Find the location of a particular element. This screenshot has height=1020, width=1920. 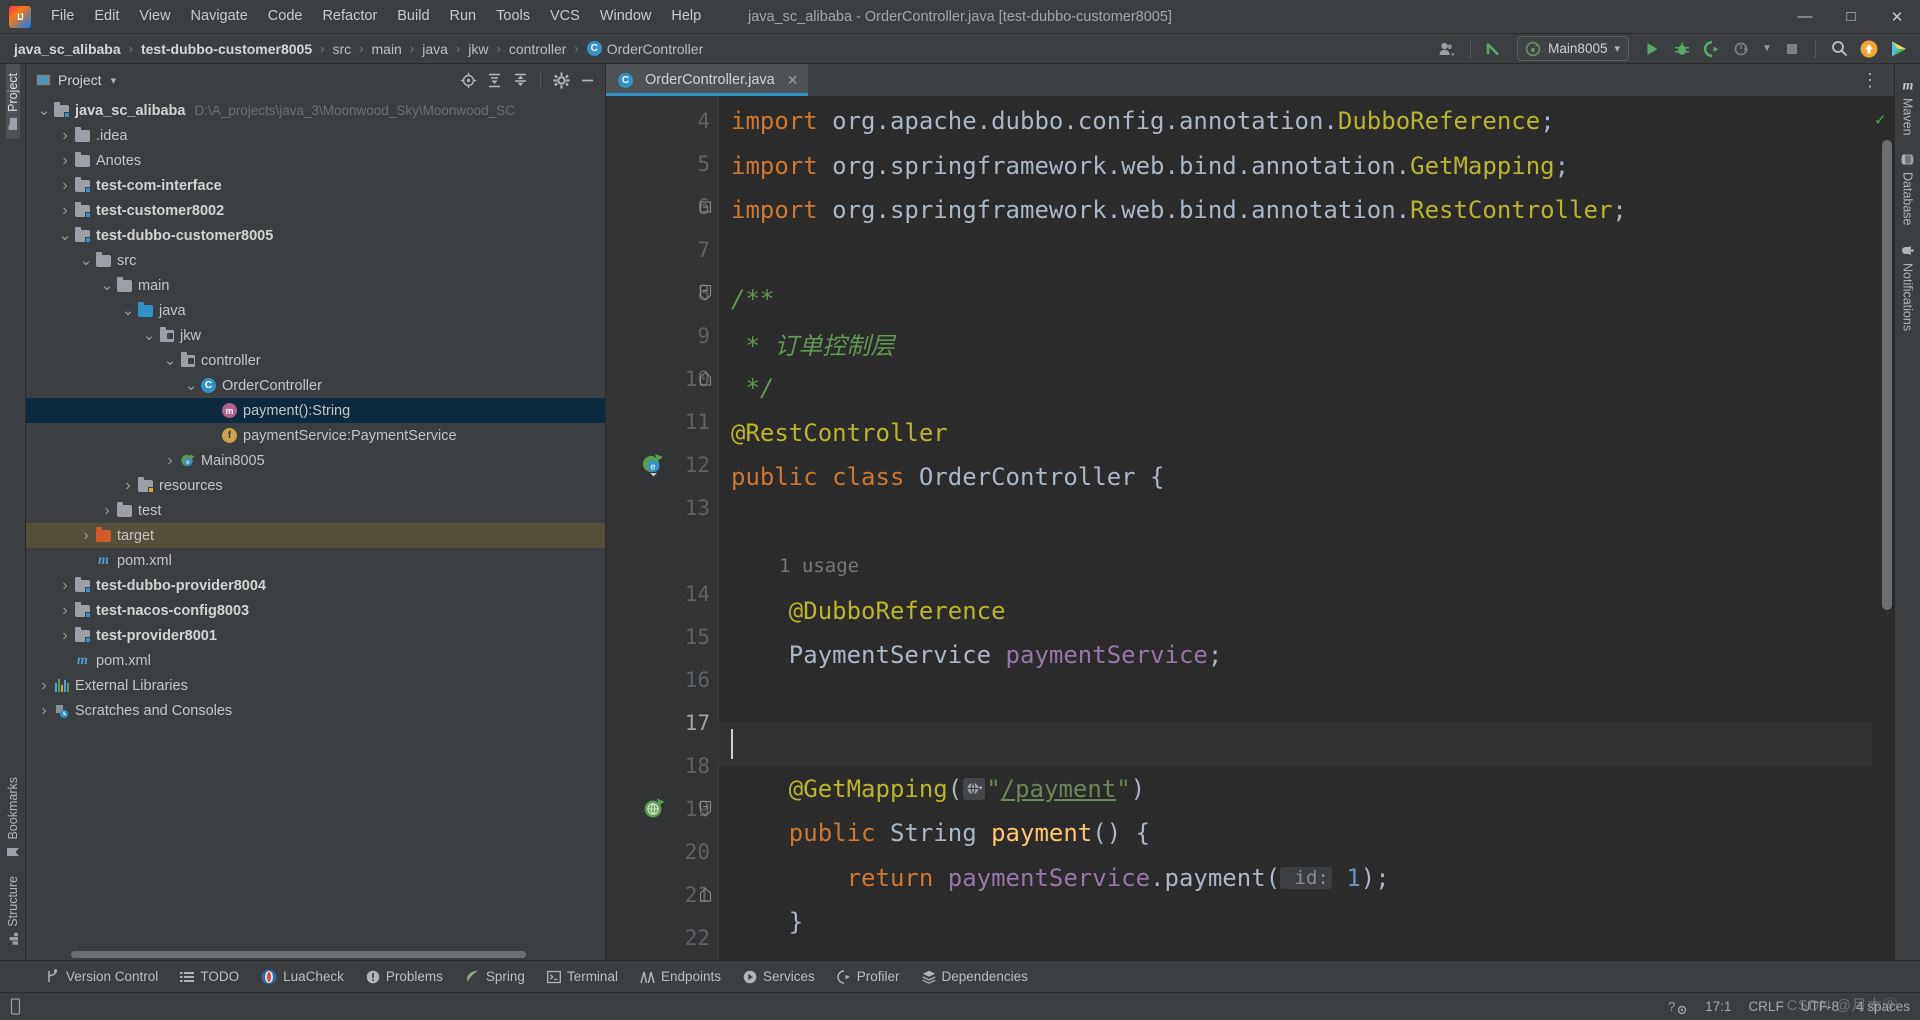

gutter-line: 19 is located at coordinates (662, 809).